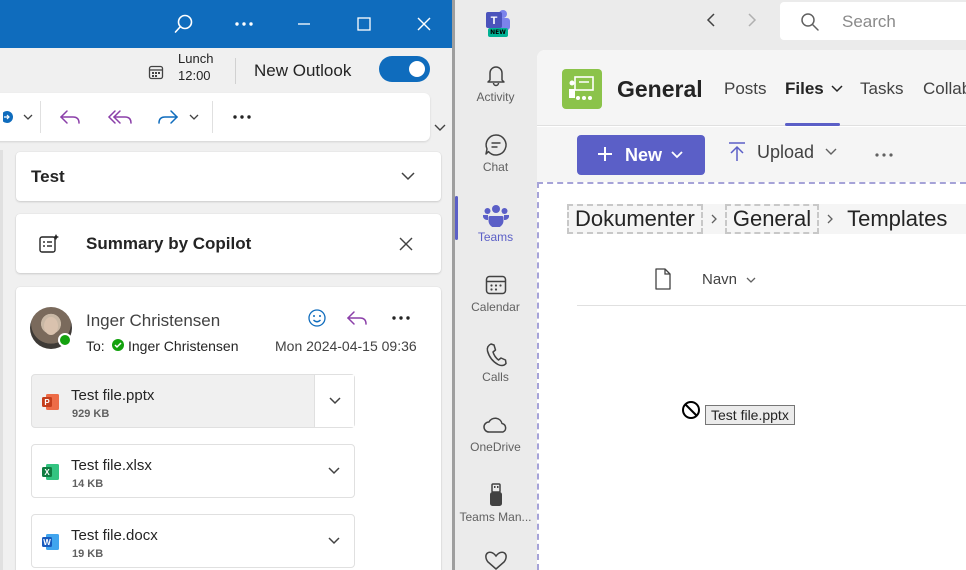 The width and height of the screenshot is (966, 570). Describe the element at coordinates (494, 21) in the screenshot. I see `svg-text: T` at that location.